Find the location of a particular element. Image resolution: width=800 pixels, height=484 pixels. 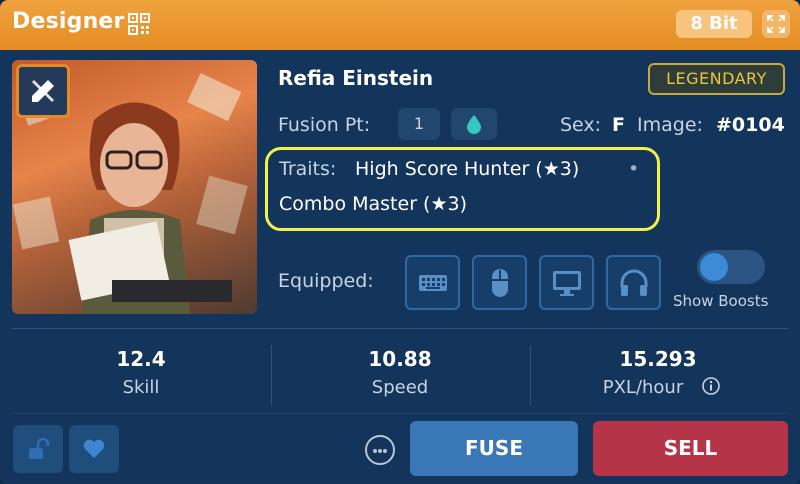

fusion-value: 1 is located at coordinates (419, 124).